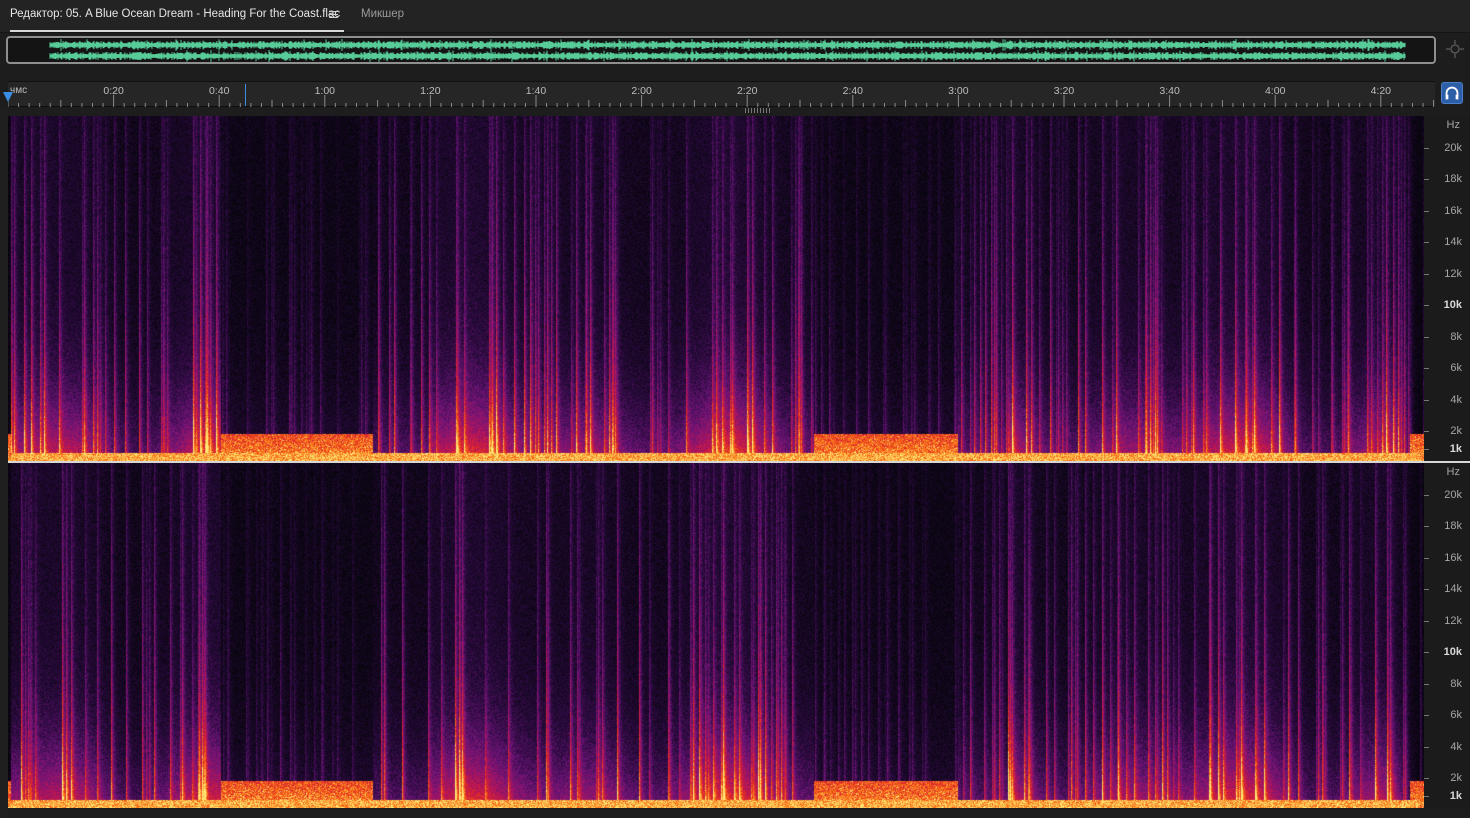 Image resolution: width=1470 pixels, height=818 pixels. I want to click on tab-mixer: Микшер, so click(382, 15).